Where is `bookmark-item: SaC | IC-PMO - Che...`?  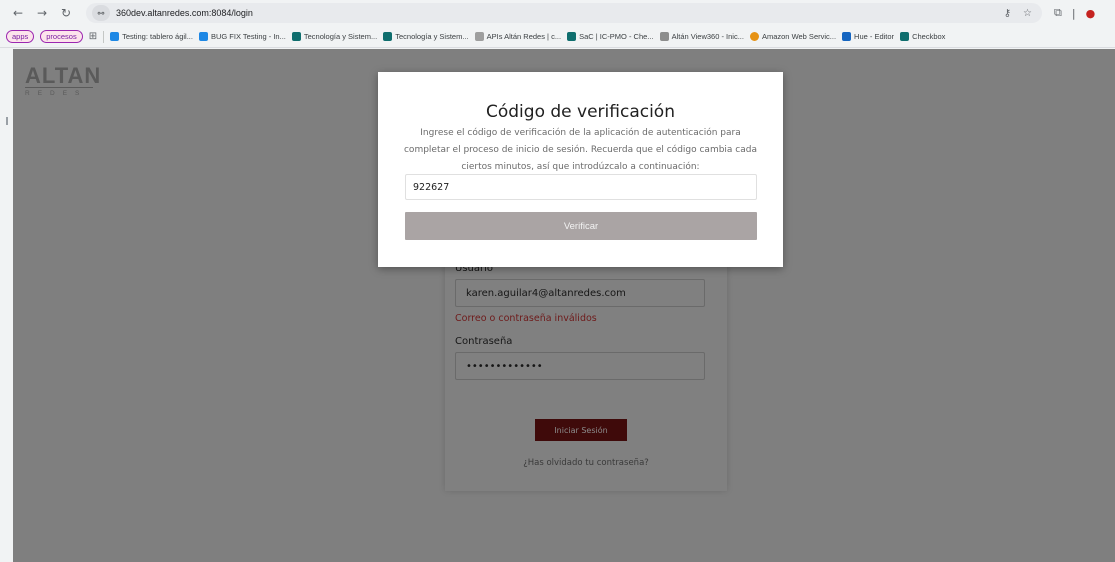 bookmark-item: SaC | IC-PMO - Che... is located at coordinates (610, 36).